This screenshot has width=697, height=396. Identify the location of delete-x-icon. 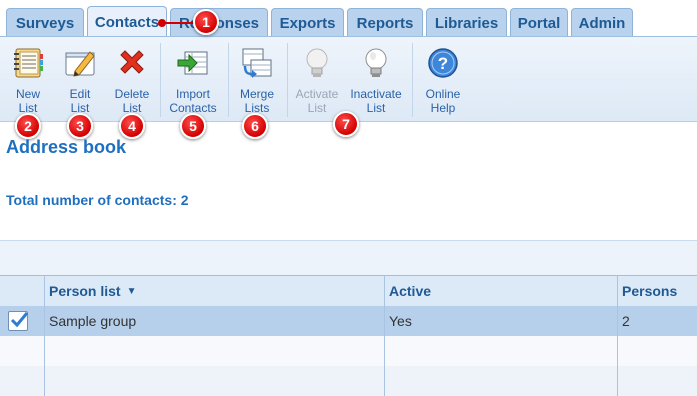
(132, 63).